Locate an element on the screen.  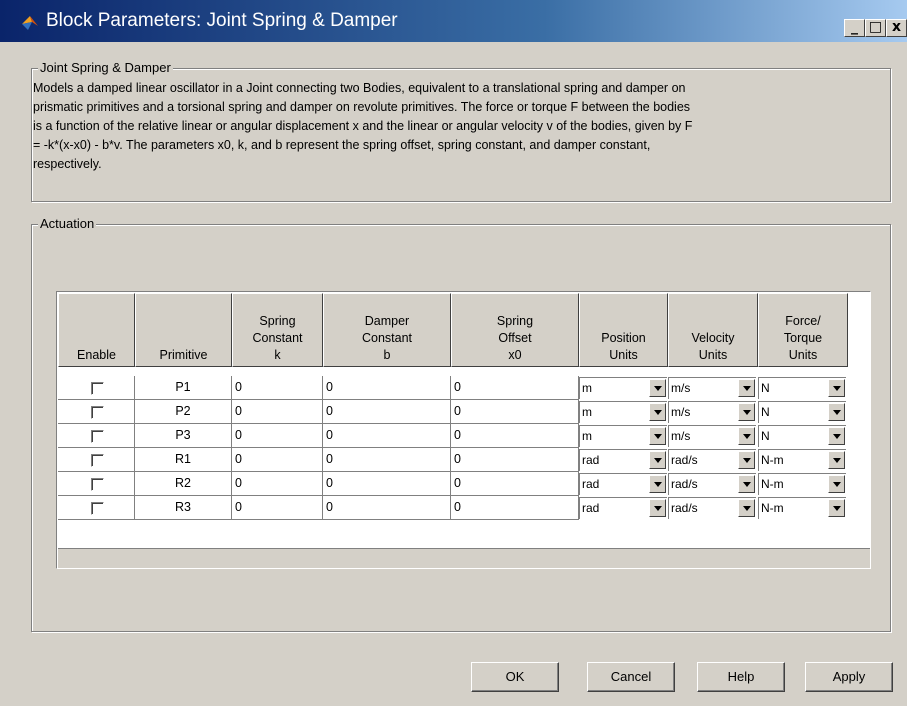
actuation-legend: Actuation is located at coordinates (67, 223).